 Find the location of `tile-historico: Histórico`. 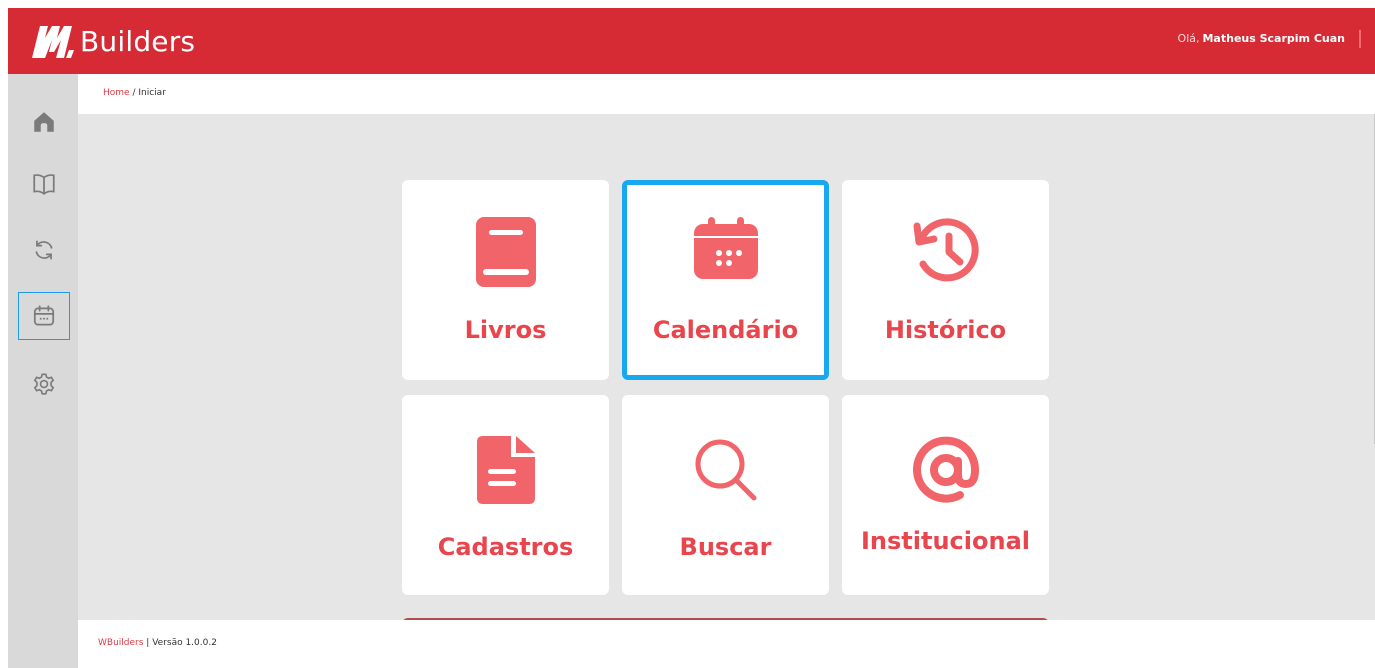

tile-historico: Histórico is located at coordinates (945, 280).